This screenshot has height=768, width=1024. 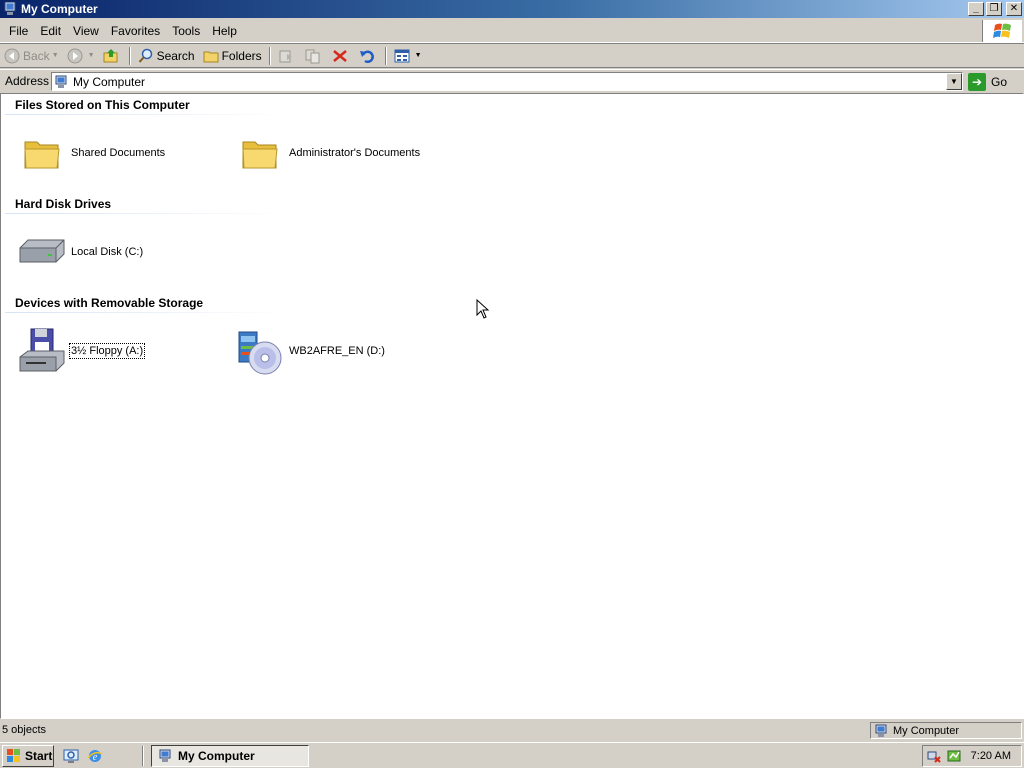 I want to click on item-label: Administrator's Documents, so click(x=355, y=153).